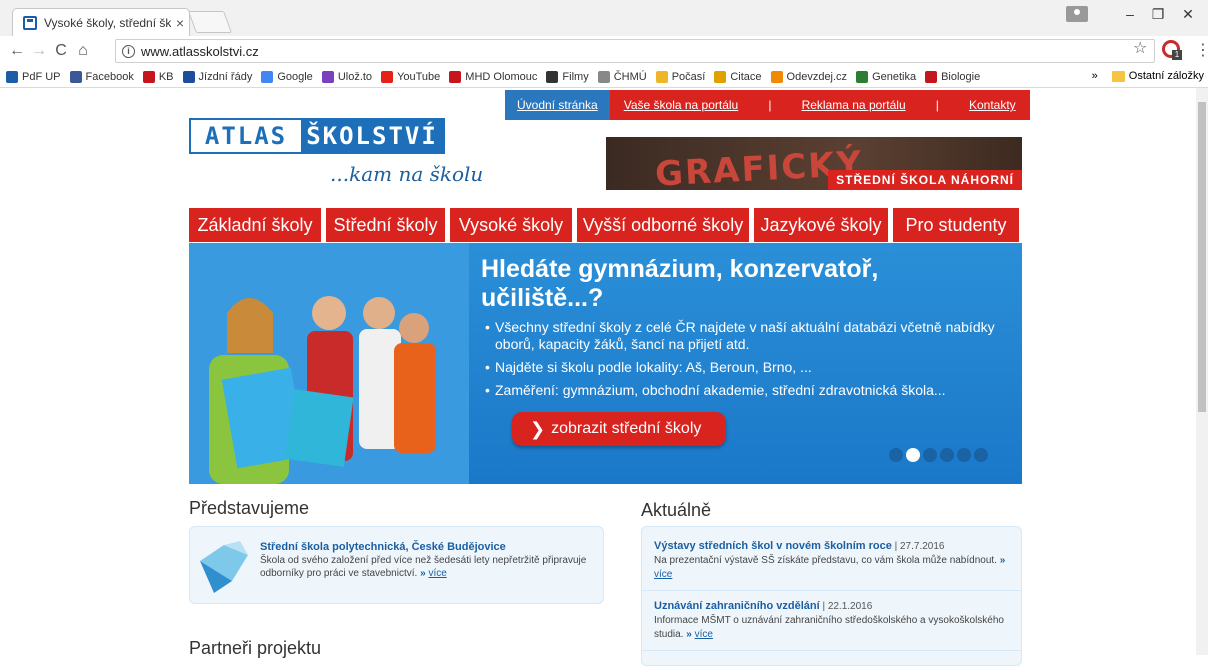 This screenshot has height=666, width=1208. Describe the element at coordinates (817, 76) in the screenshot. I see `bookmark-label: Odevzdej.cz` at that location.